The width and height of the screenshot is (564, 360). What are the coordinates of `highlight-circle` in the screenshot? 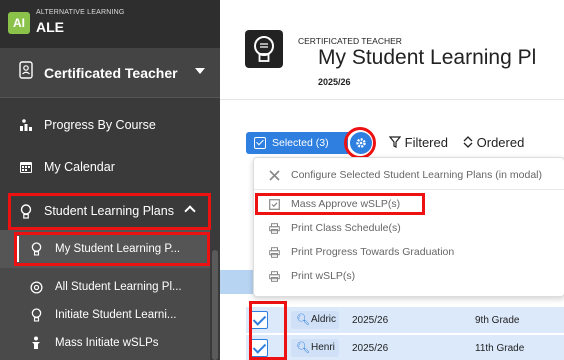 It's located at (360, 143).